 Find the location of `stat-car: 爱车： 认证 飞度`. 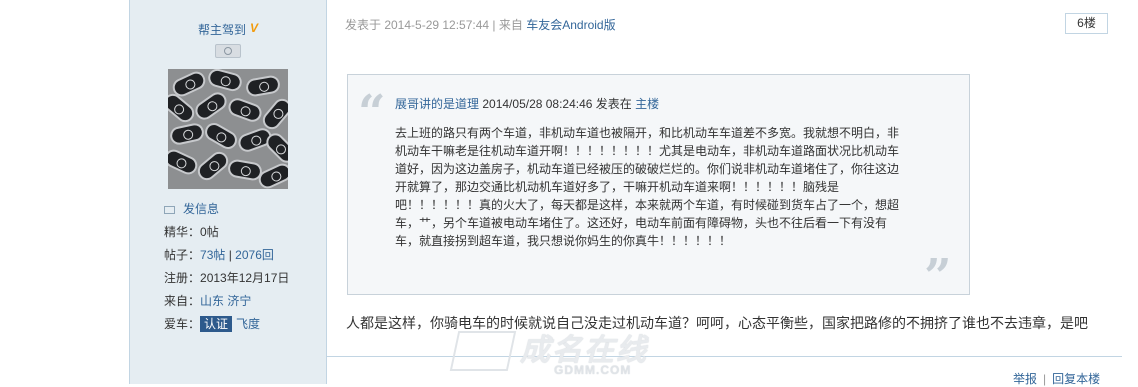

stat-car: 爱车： 认证 飞度 is located at coordinates (226, 324).